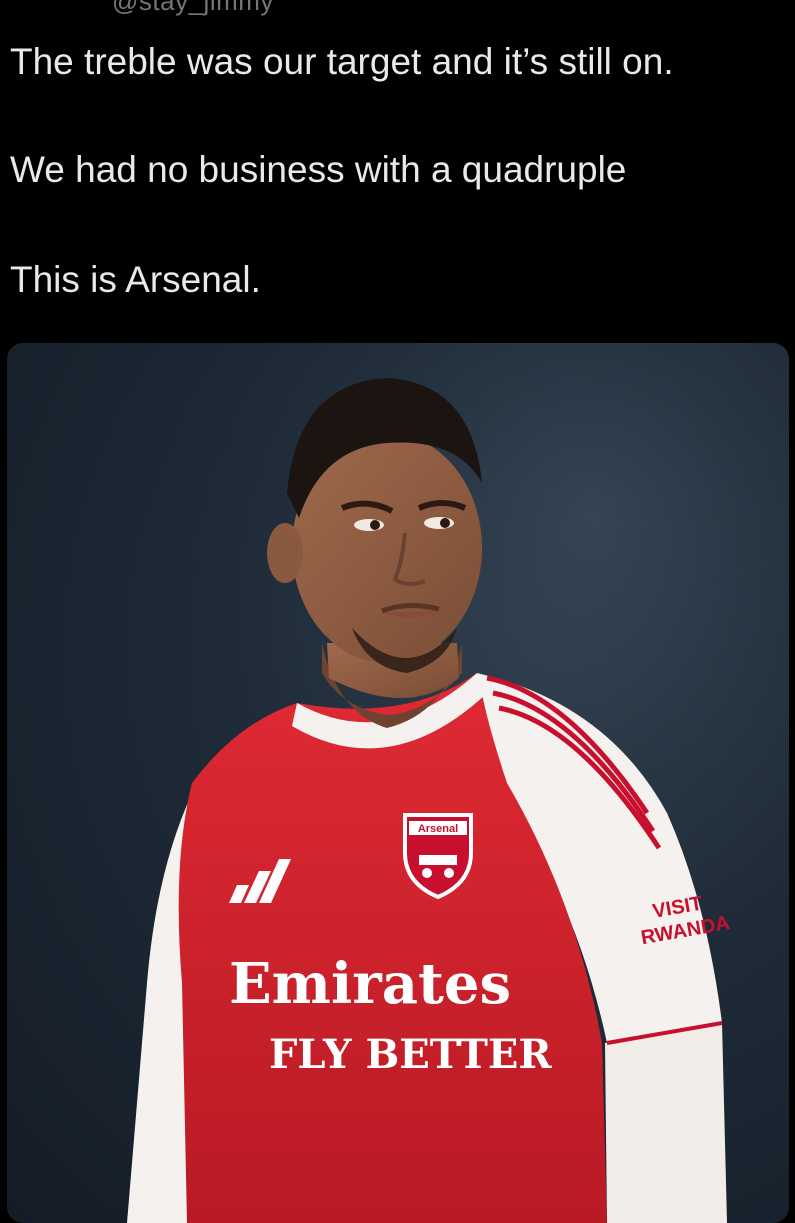 Image resolution: width=795 pixels, height=1223 pixels. Describe the element at coordinates (193, 8) in the screenshot. I see `tweet-author-handle: @stay_jimmy` at that location.